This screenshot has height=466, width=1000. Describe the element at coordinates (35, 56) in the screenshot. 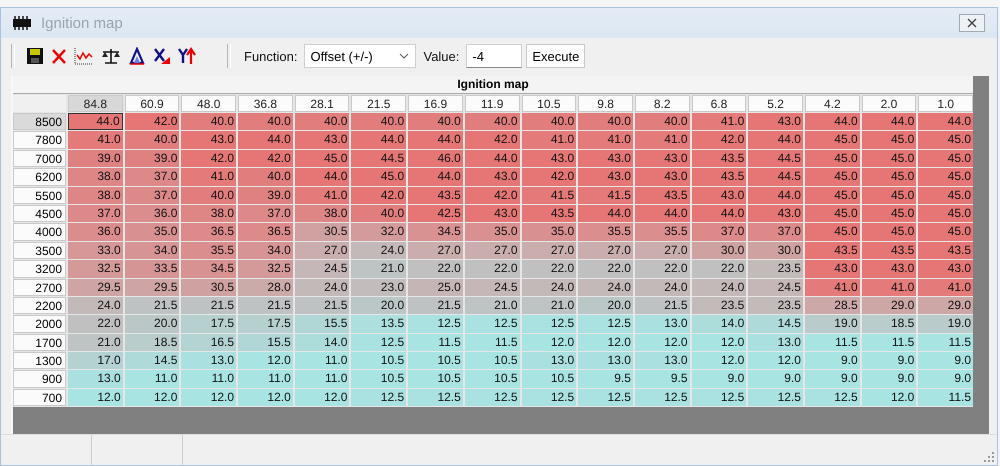

I see `save-icon` at that location.